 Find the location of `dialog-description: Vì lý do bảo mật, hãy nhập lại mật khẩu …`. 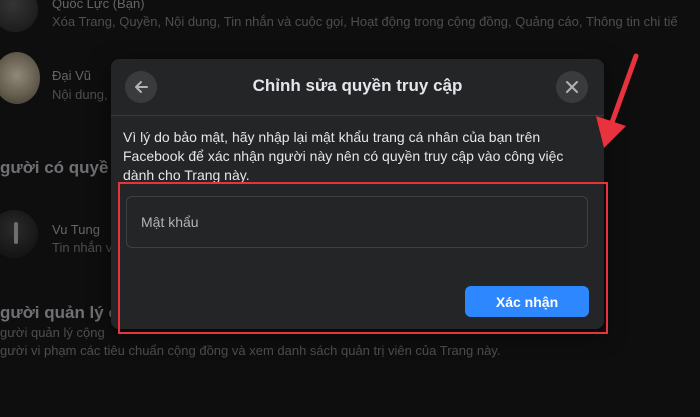

dialog-description: Vì lý do bảo mật, hãy nhập lại mật khẩu … is located at coordinates (343, 156).